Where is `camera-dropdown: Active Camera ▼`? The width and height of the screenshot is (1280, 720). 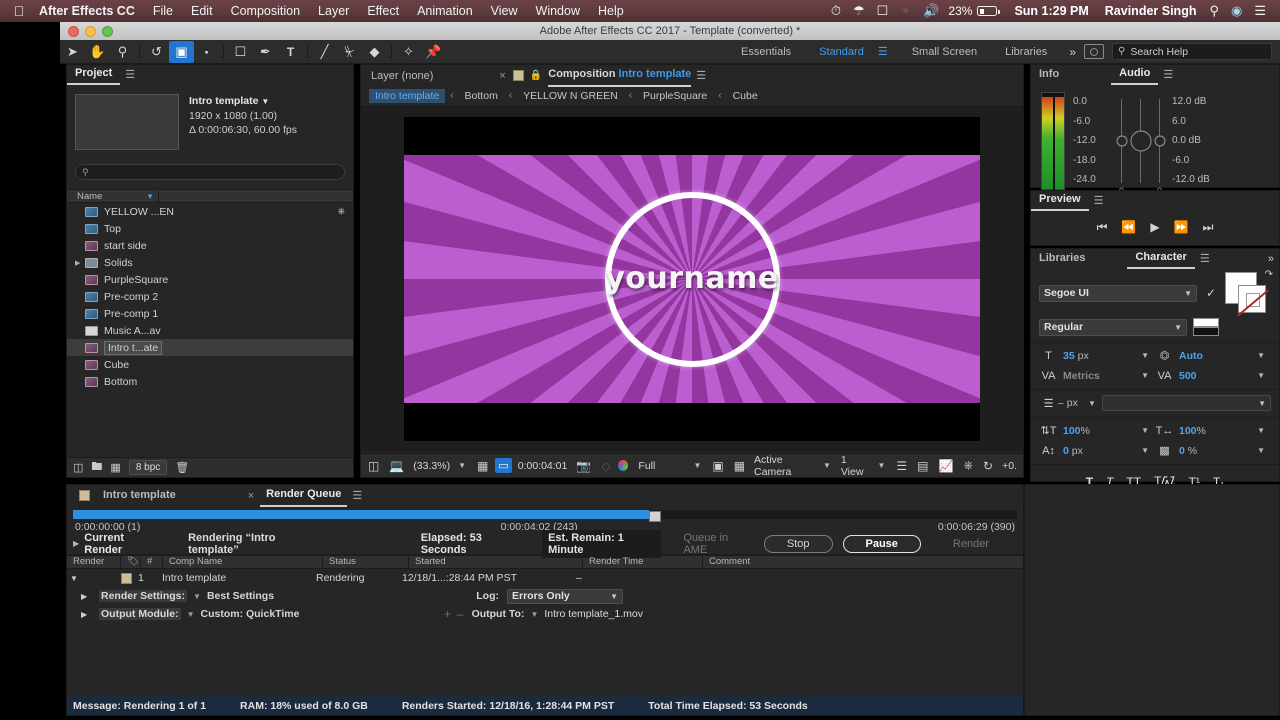
camera-dropdown: Active Camera ▼ is located at coordinates (793, 466).